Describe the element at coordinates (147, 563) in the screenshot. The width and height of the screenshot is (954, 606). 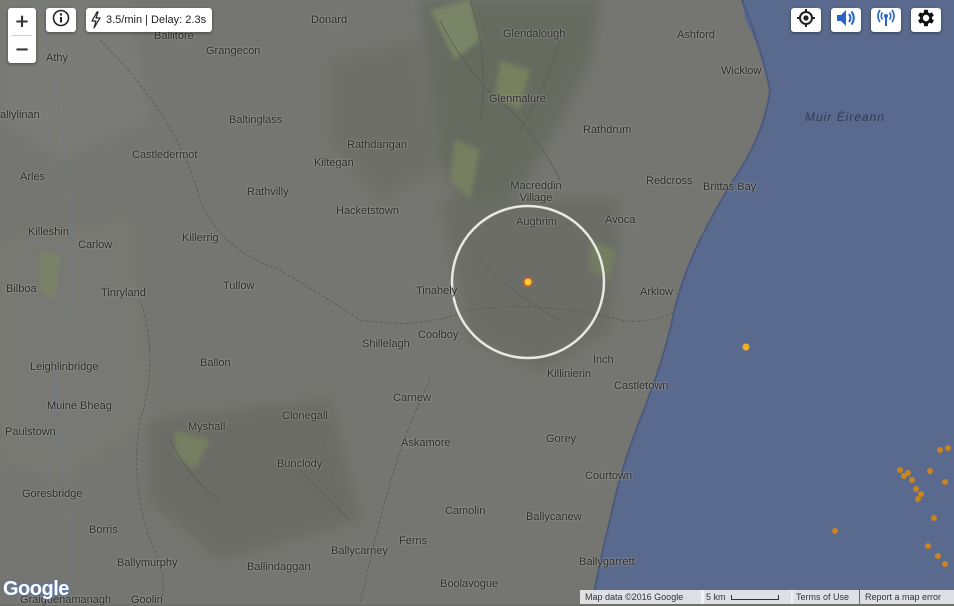
I see `place-label: Ballymurphy` at that location.